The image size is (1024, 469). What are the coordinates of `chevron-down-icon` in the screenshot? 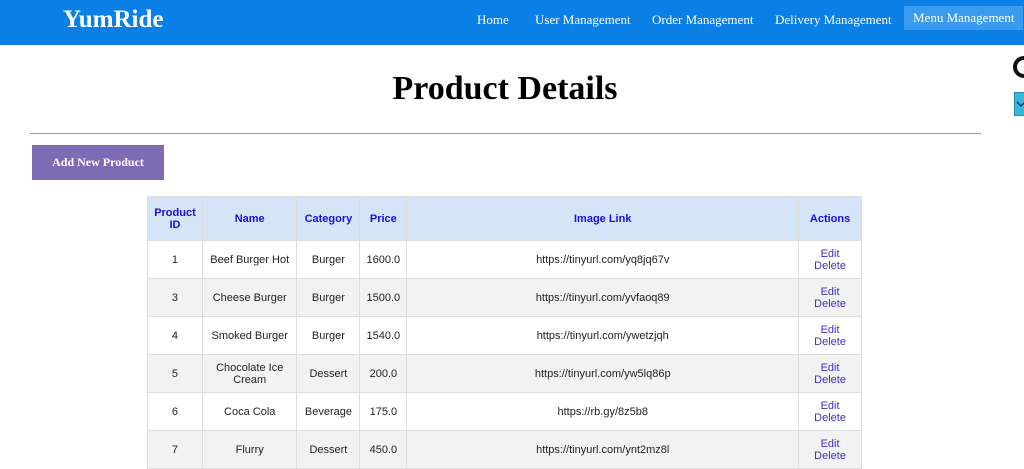 It's located at (1020, 104).